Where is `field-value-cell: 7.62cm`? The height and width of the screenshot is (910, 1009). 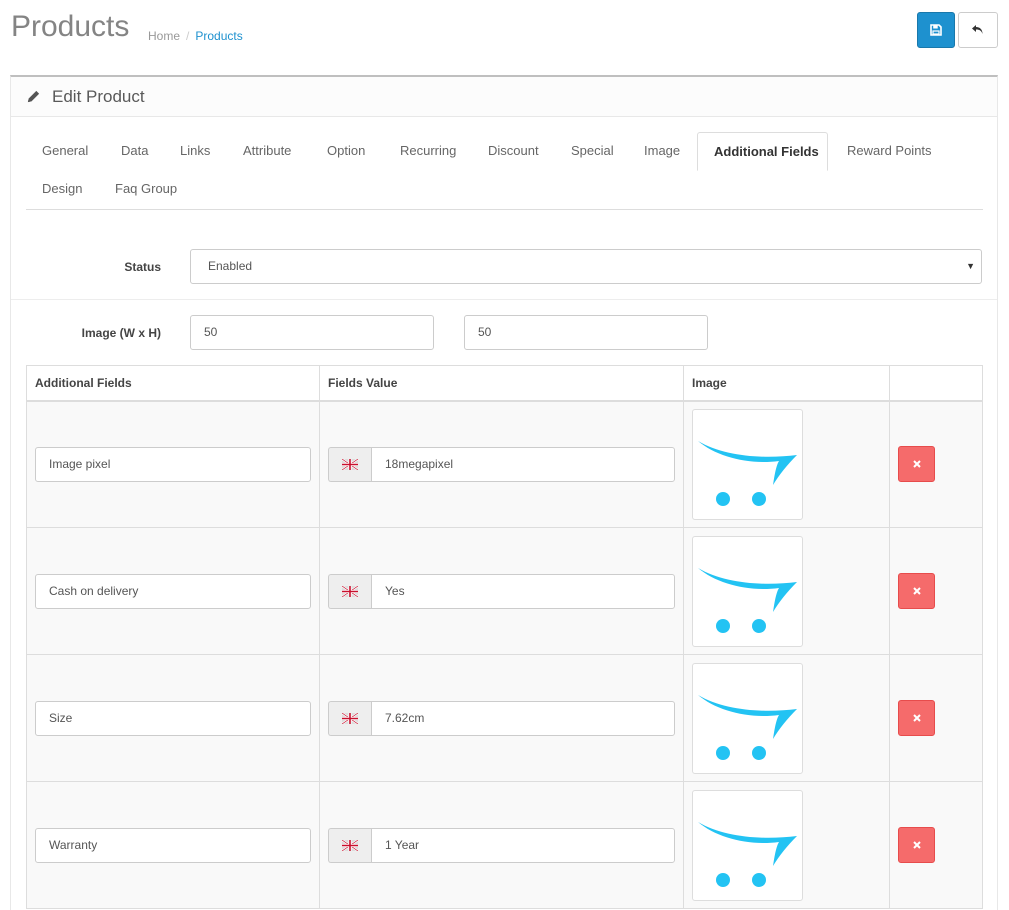 field-value-cell: 7.62cm is located at coordinates (501, 718).